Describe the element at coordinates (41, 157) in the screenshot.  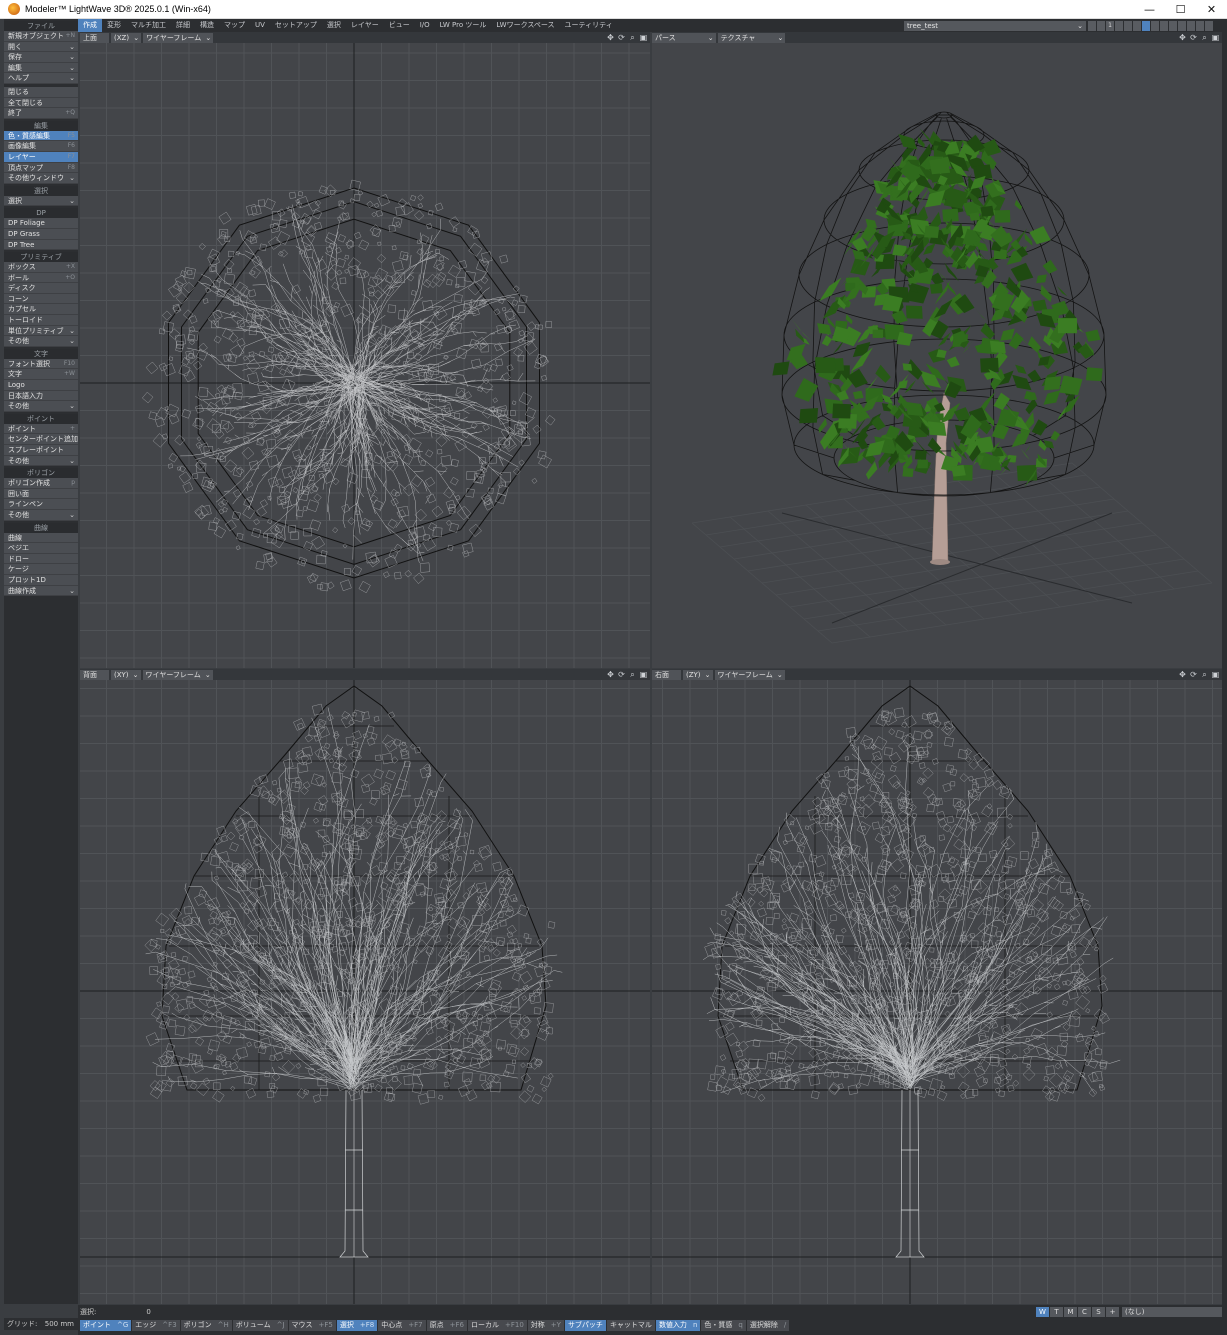
I see `sidebar-button: レイヤー F7` at that location.